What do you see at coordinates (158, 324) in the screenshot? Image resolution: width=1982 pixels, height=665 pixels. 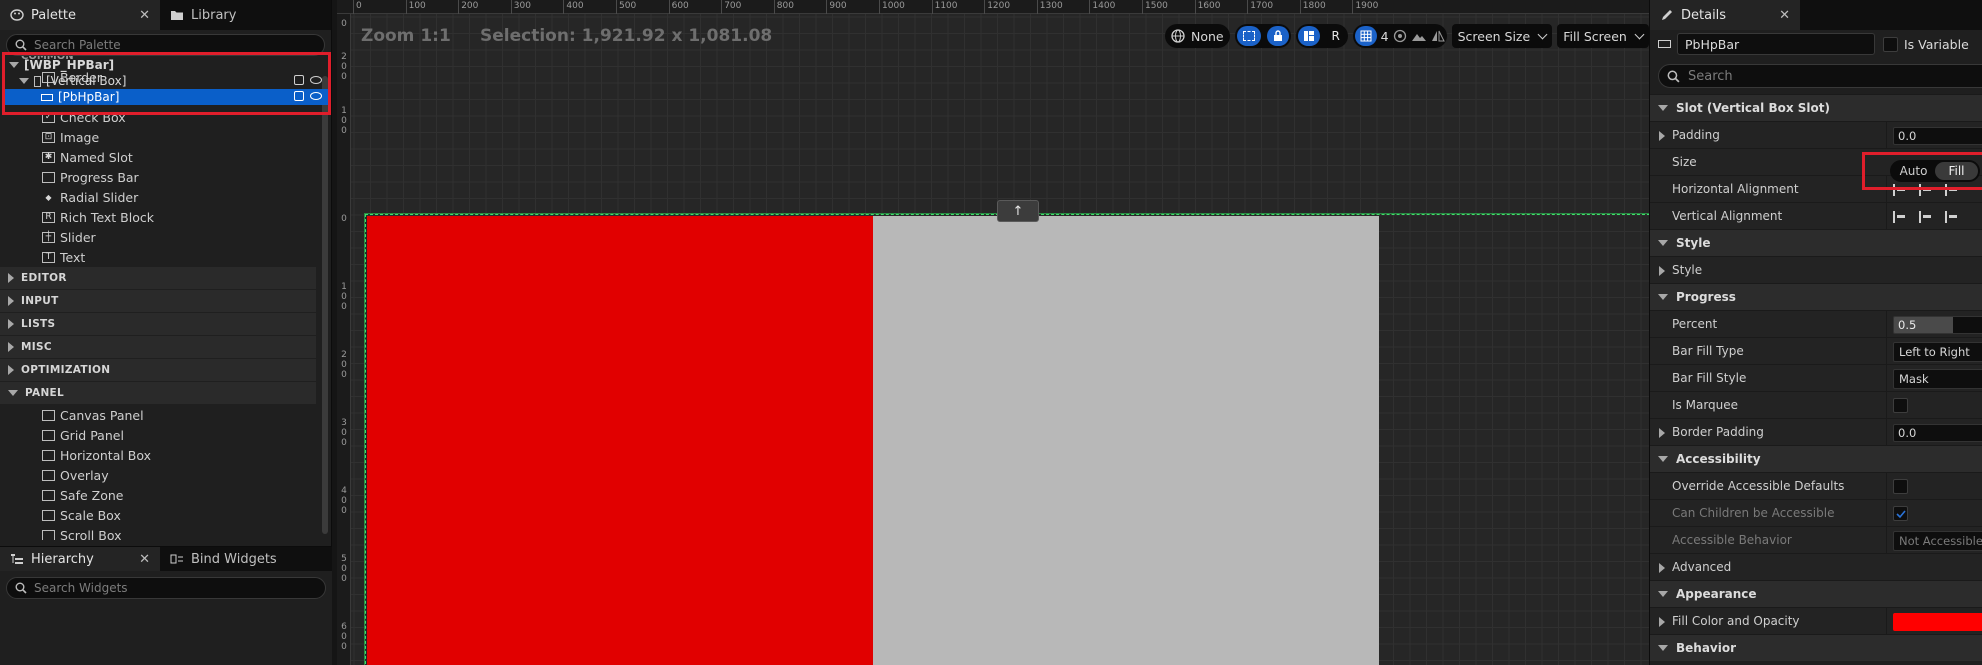 I see `category-lists: LISTS` at bounding box center [158, 324].